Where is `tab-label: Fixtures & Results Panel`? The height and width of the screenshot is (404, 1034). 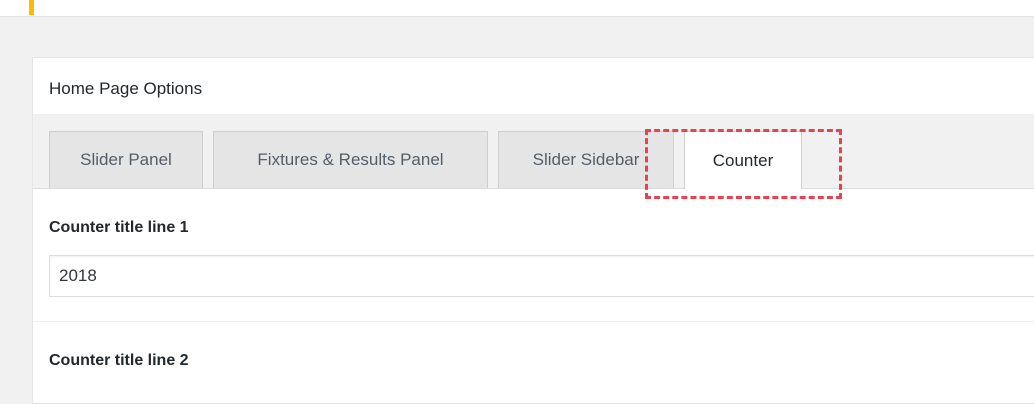 tab-label: Fixtures & Results Panel is located at coordinates (350, 159).